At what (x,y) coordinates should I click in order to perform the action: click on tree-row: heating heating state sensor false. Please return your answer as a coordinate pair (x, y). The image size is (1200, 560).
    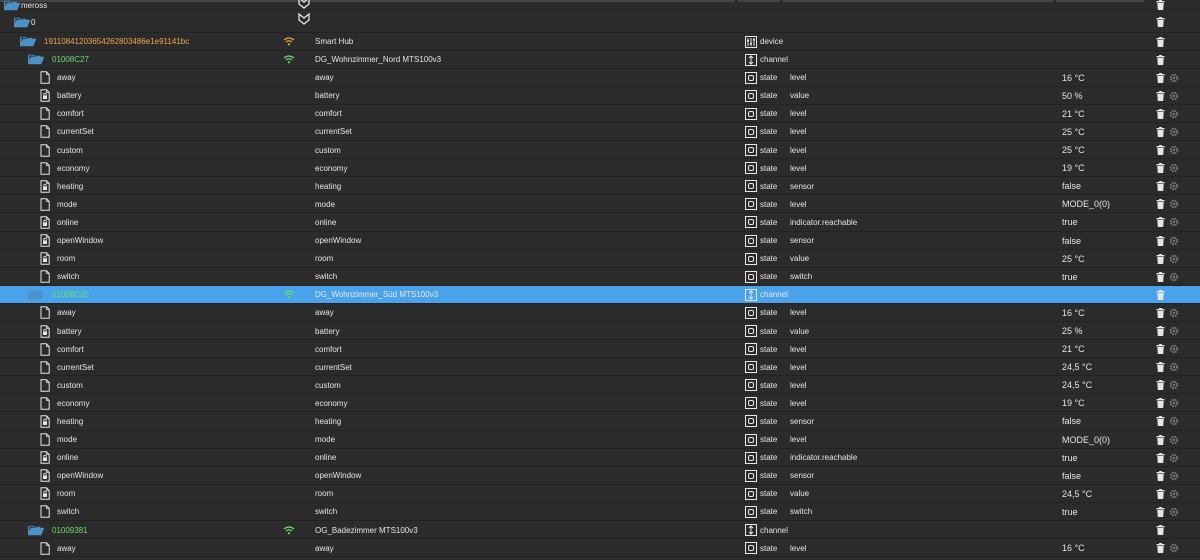
    Looking at the image, I should click on (600, 421).